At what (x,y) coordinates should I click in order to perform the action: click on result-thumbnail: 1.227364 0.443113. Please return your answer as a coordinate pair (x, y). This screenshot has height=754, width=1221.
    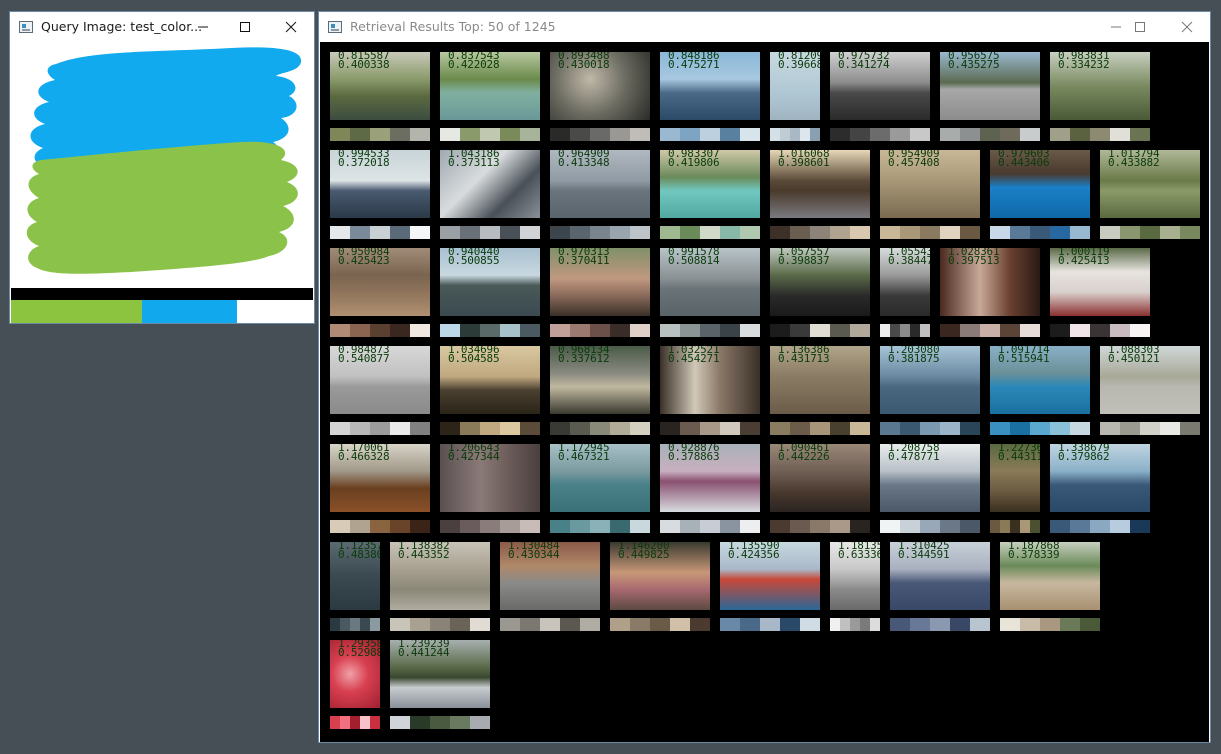
    Looking at the image, I should click on (1015, 478).